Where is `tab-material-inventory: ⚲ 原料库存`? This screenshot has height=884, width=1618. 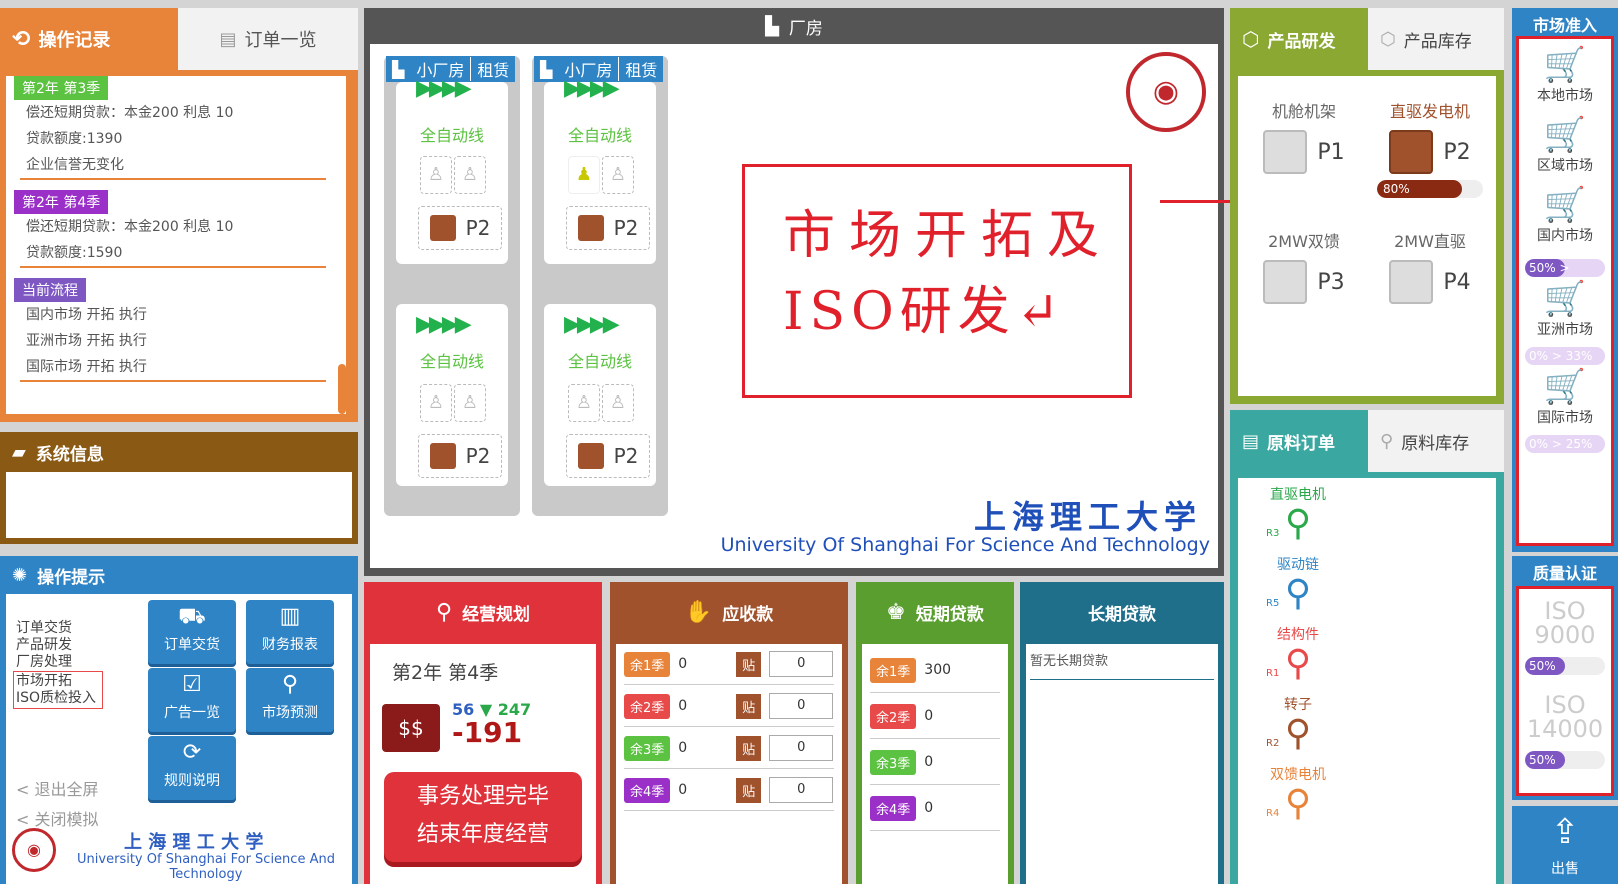 tab-material-inventory: ⚲ 原料库存 is located at coordinates (1436, 441).